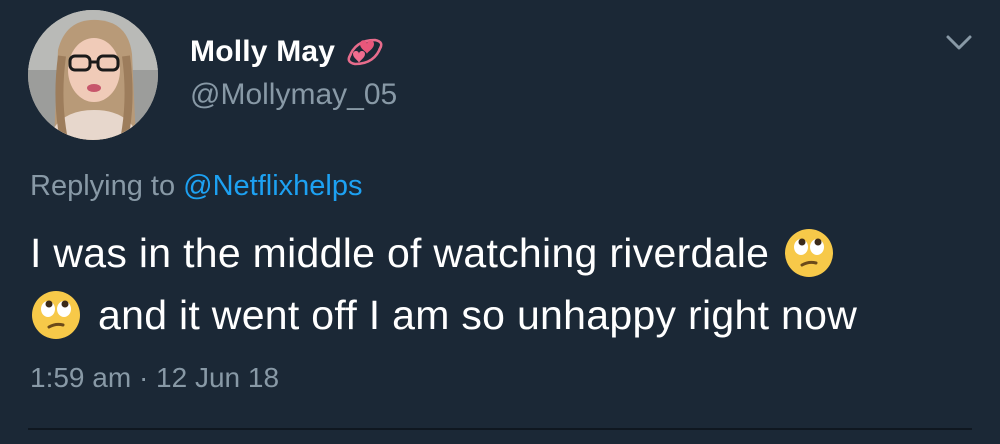 The width and height of the screenshot is (1000, 444). Describe the element at coordinates (365, 52) in the screenshot. I see `revolving-hearts-icon` at that location.